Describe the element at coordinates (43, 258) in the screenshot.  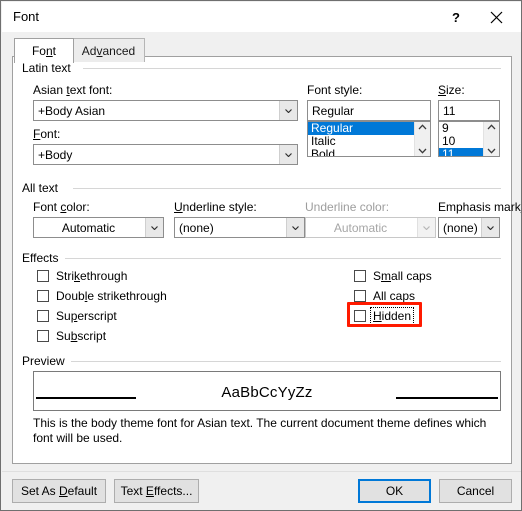
I see `group-label-effects: Effects` at that location.